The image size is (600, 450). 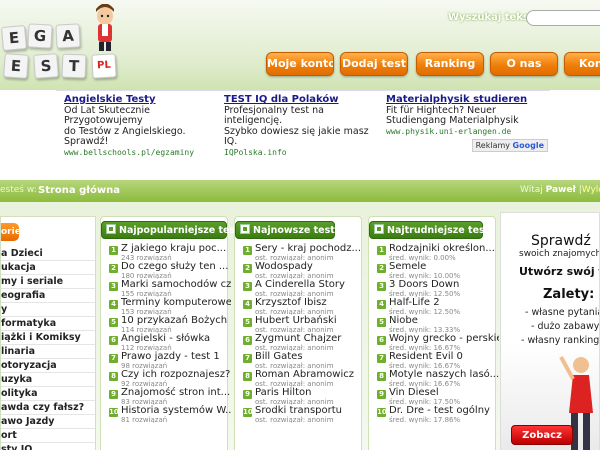 What do you see at coordinates (170, 356) in the screenshot?
I see `test-title-link: Prawo jazdy - test 1` at bounding box center [170, 356].